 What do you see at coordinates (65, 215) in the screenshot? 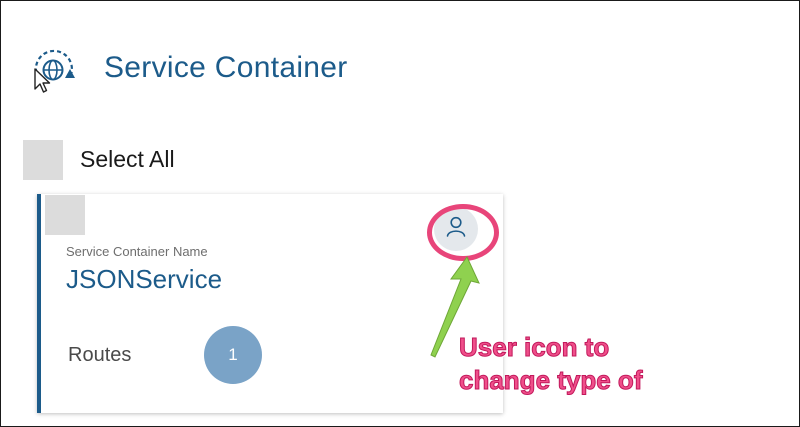
I see `card-checkbox` at bounding box center [65, 215].